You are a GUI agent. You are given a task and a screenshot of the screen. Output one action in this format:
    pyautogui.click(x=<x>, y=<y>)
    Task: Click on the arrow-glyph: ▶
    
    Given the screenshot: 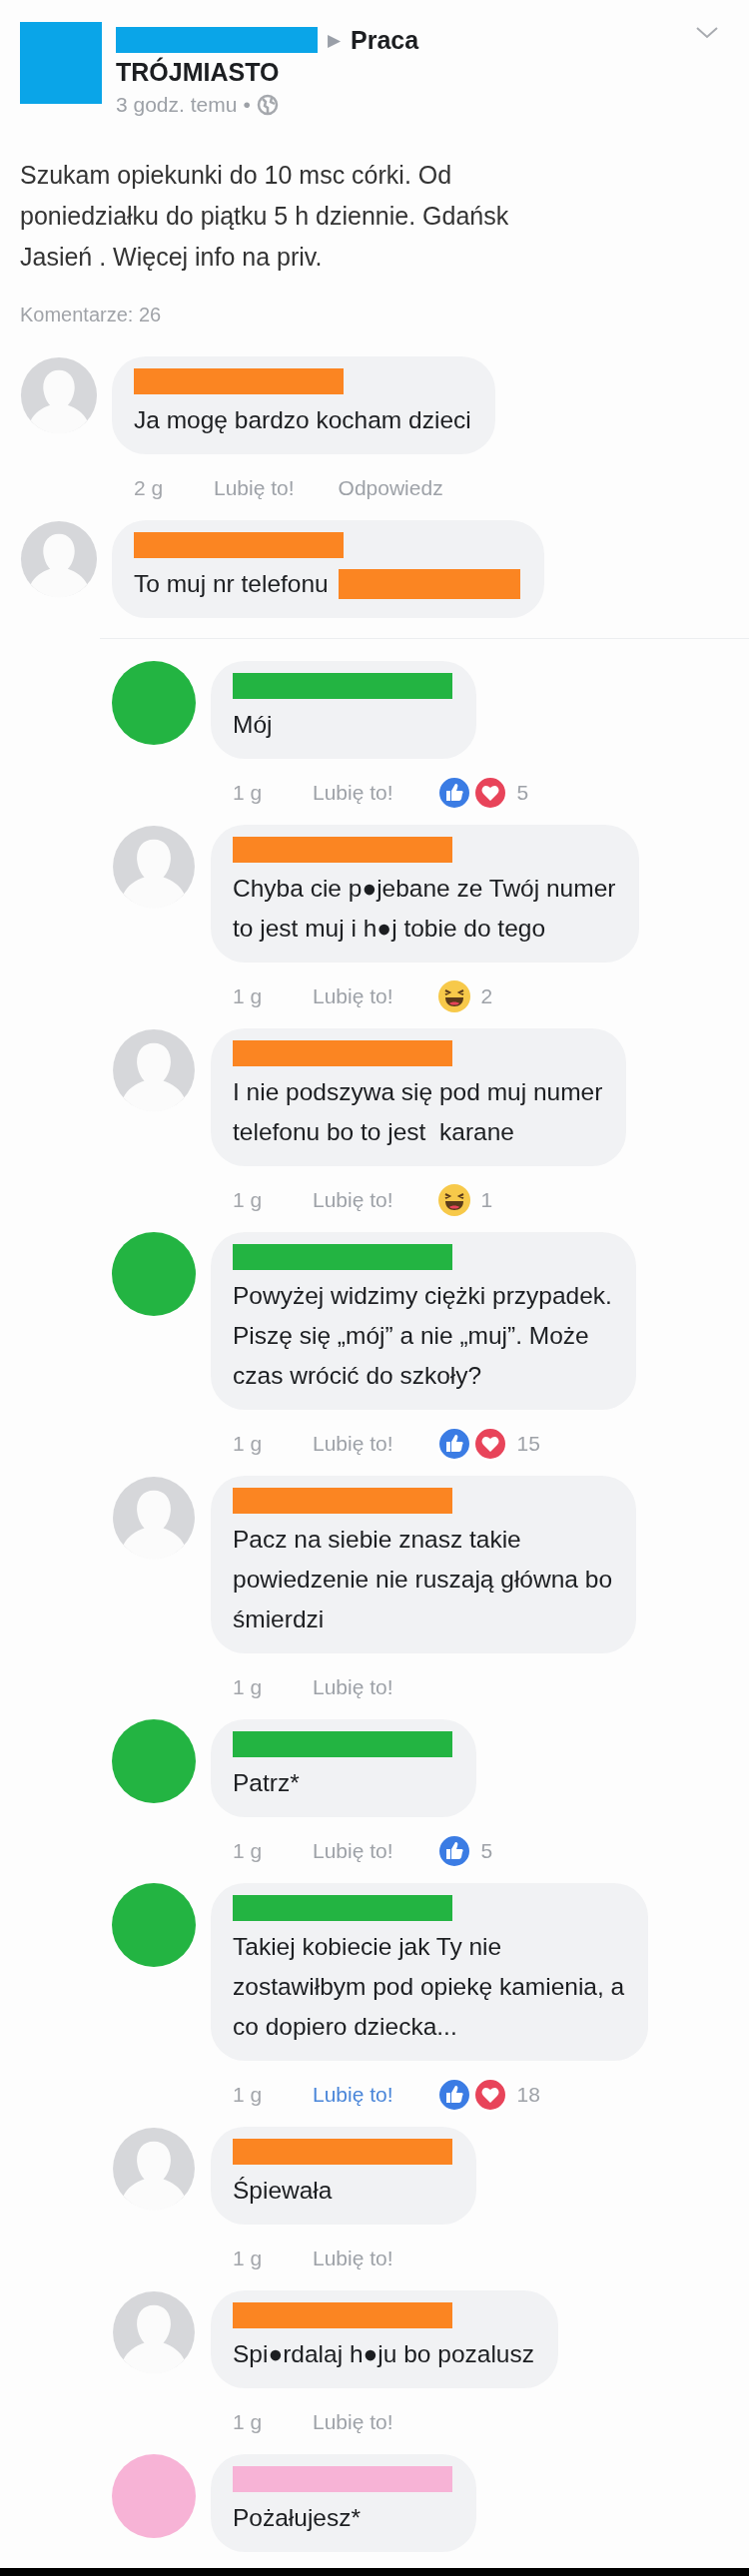 What is the action you would take?
    pyautogui.click(x=334, y=40)
    